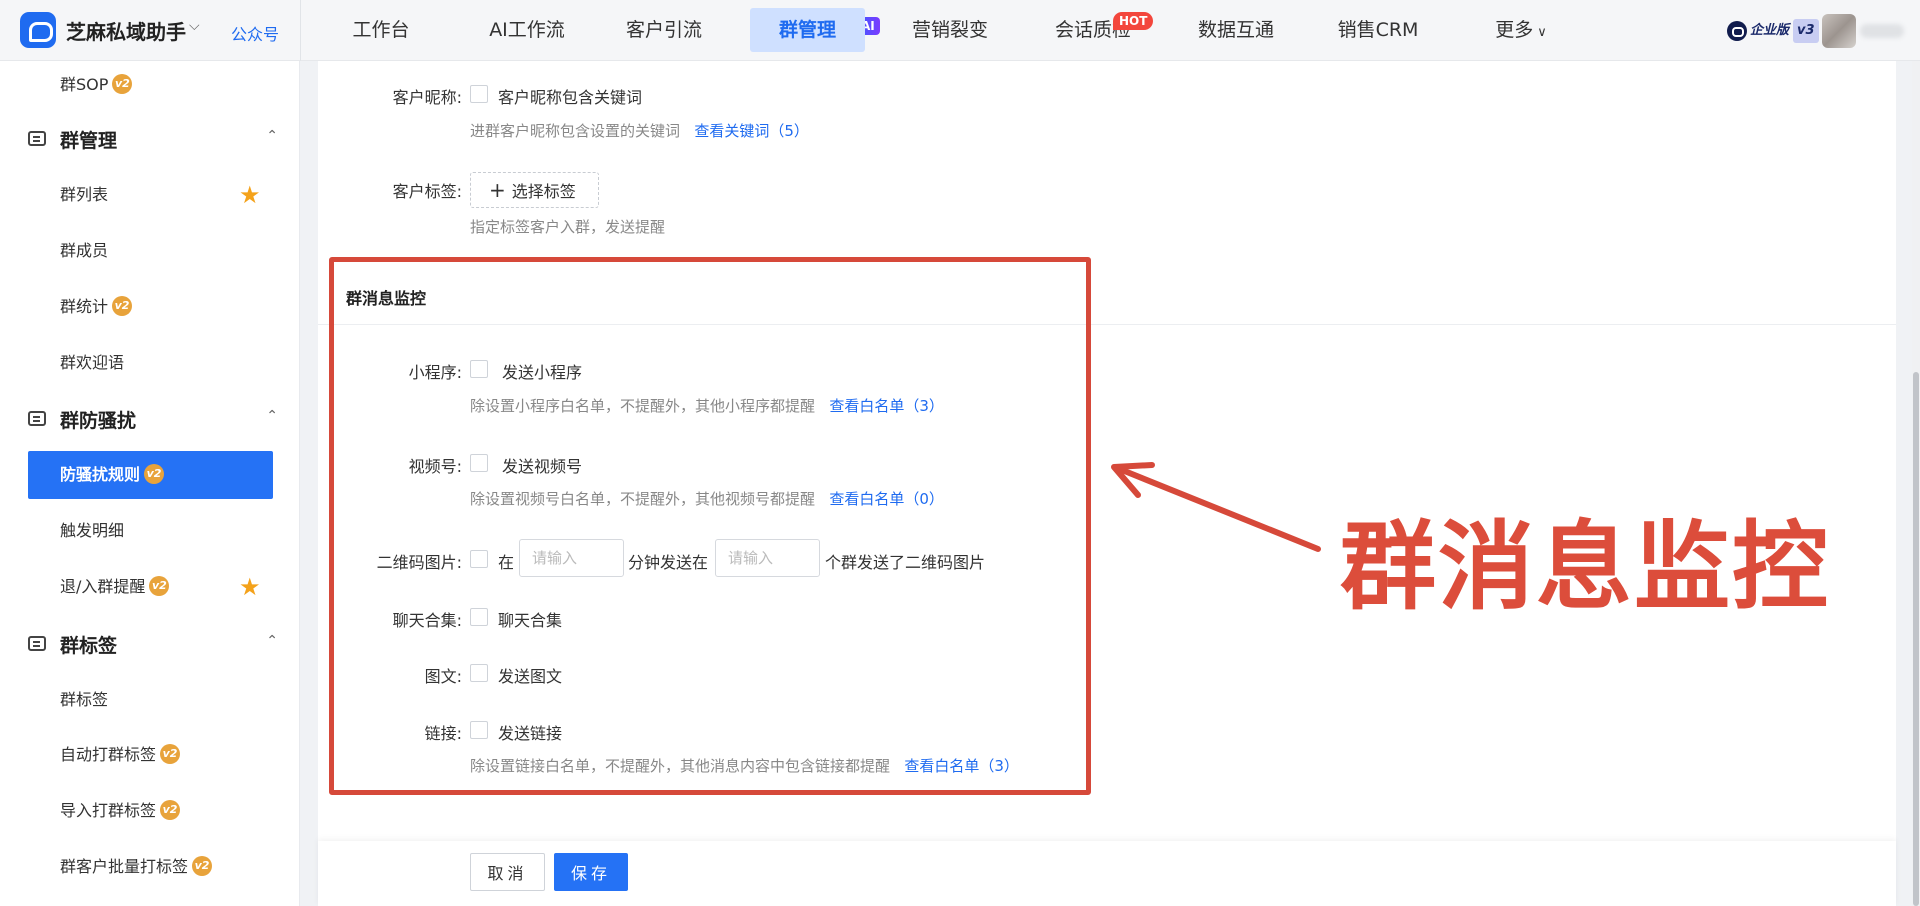  What do you see at coordinates (150, 755) in the screenshot?
I see `sidebar-item-auto-tag: 自动打群标签 v2` at bounding box center [150, 755].